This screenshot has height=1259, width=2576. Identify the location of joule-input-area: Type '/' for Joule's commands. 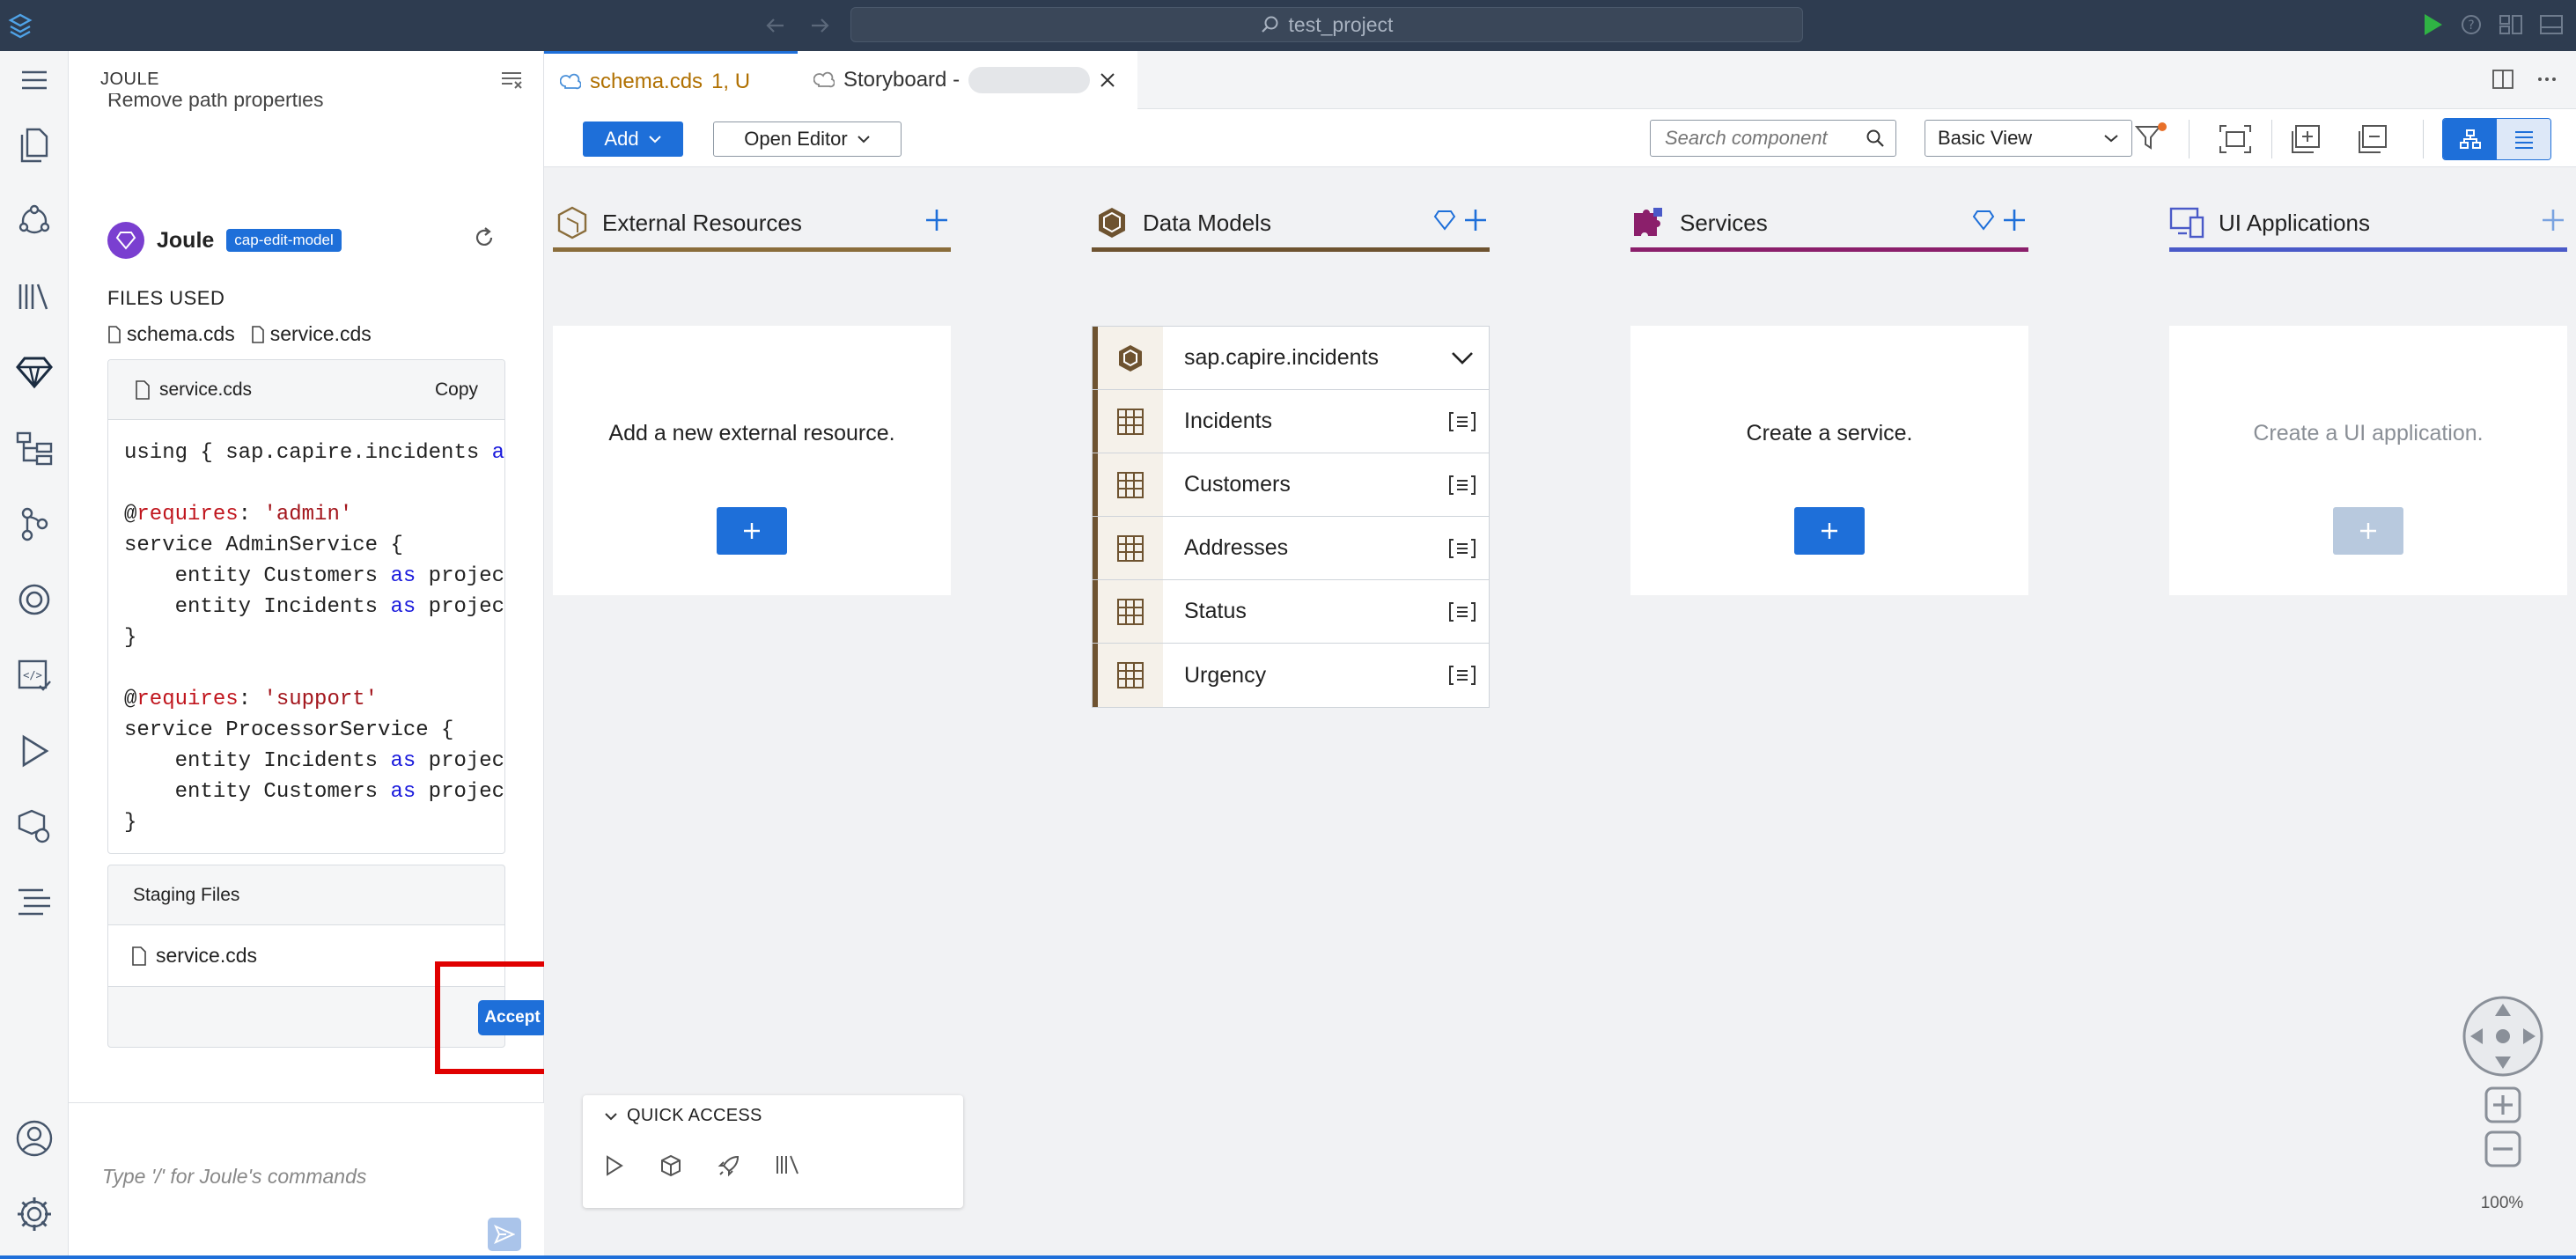
(306, 1180).